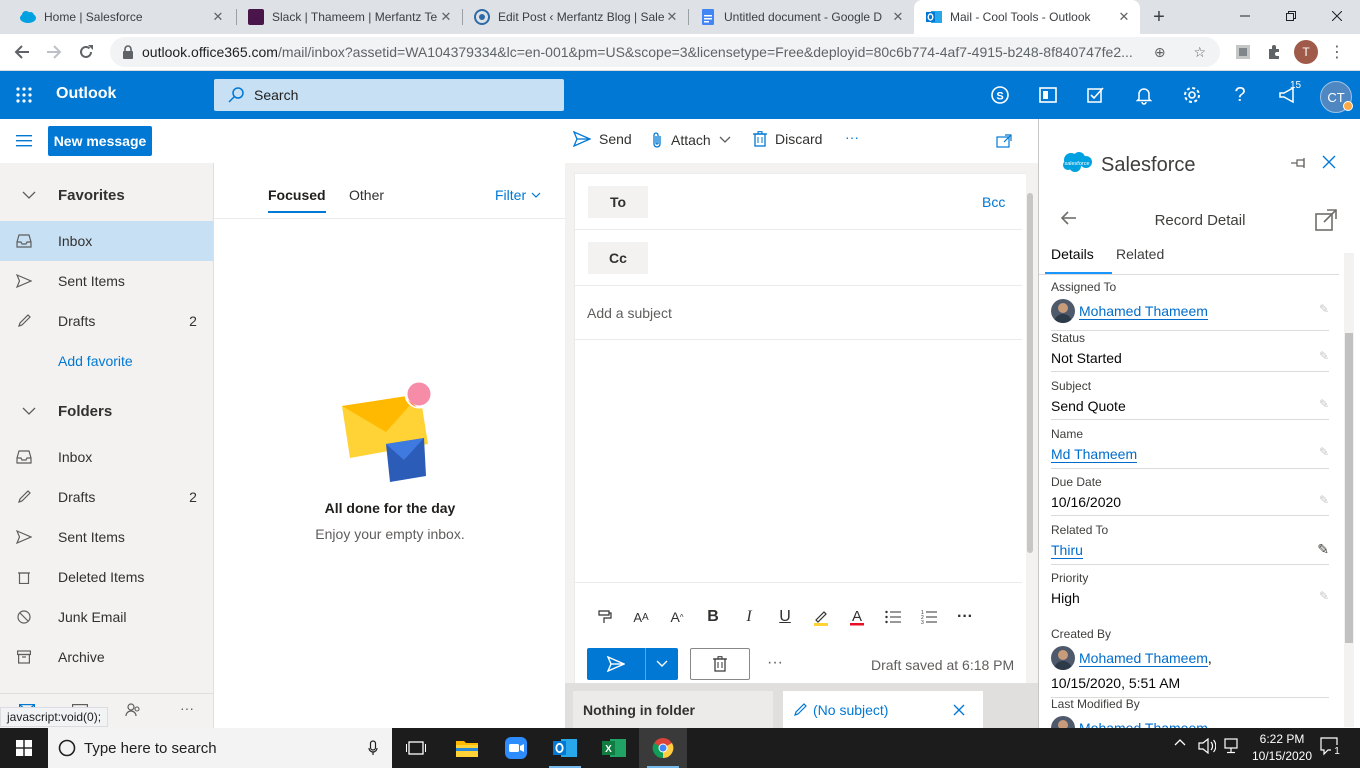  Describe the element at coordinates (220, 748) in the screenshot. I see `taskbar-search-box: Type here to search` at that location.